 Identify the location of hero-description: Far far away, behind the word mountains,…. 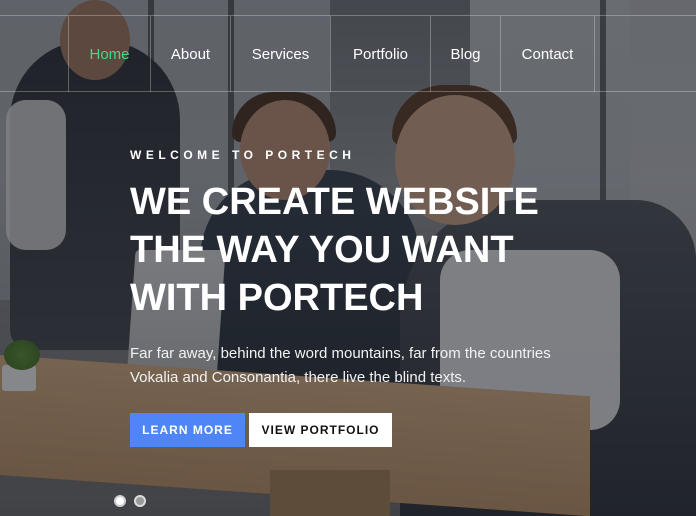
(365, 366).